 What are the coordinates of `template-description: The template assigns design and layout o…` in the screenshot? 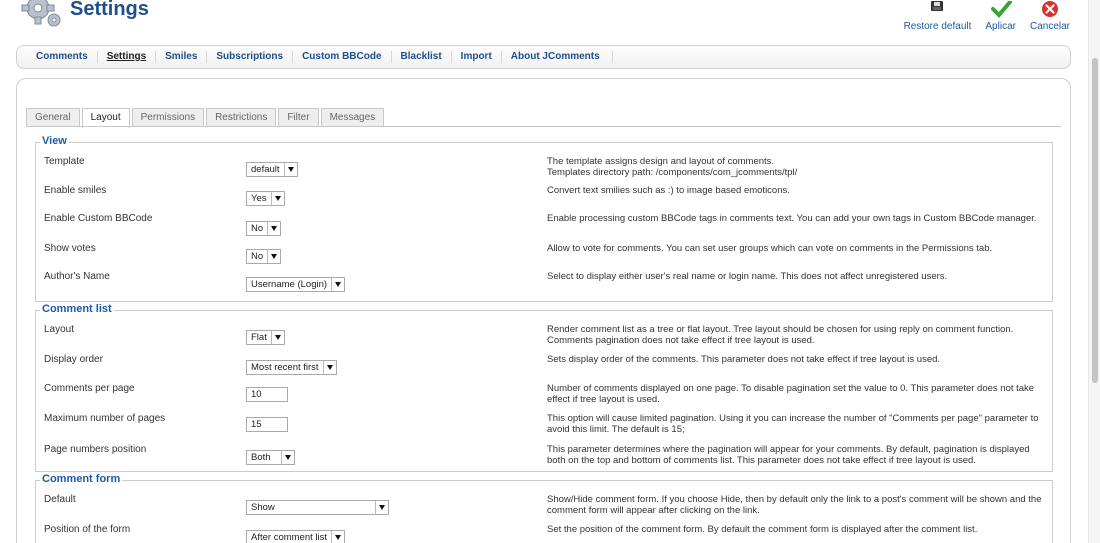 It's located at (672, 167).